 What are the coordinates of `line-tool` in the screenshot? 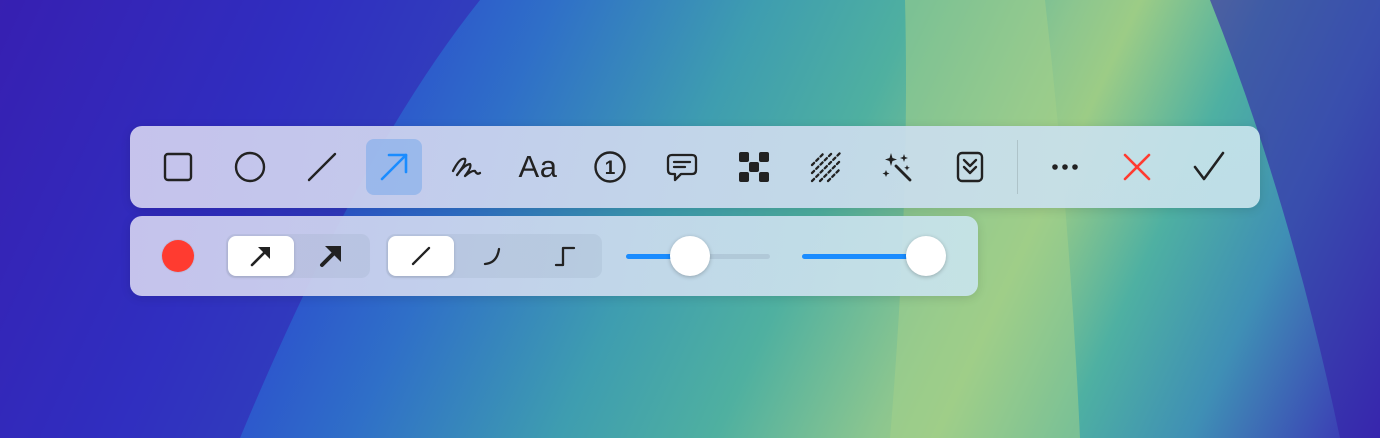 It's located at (322, 167).